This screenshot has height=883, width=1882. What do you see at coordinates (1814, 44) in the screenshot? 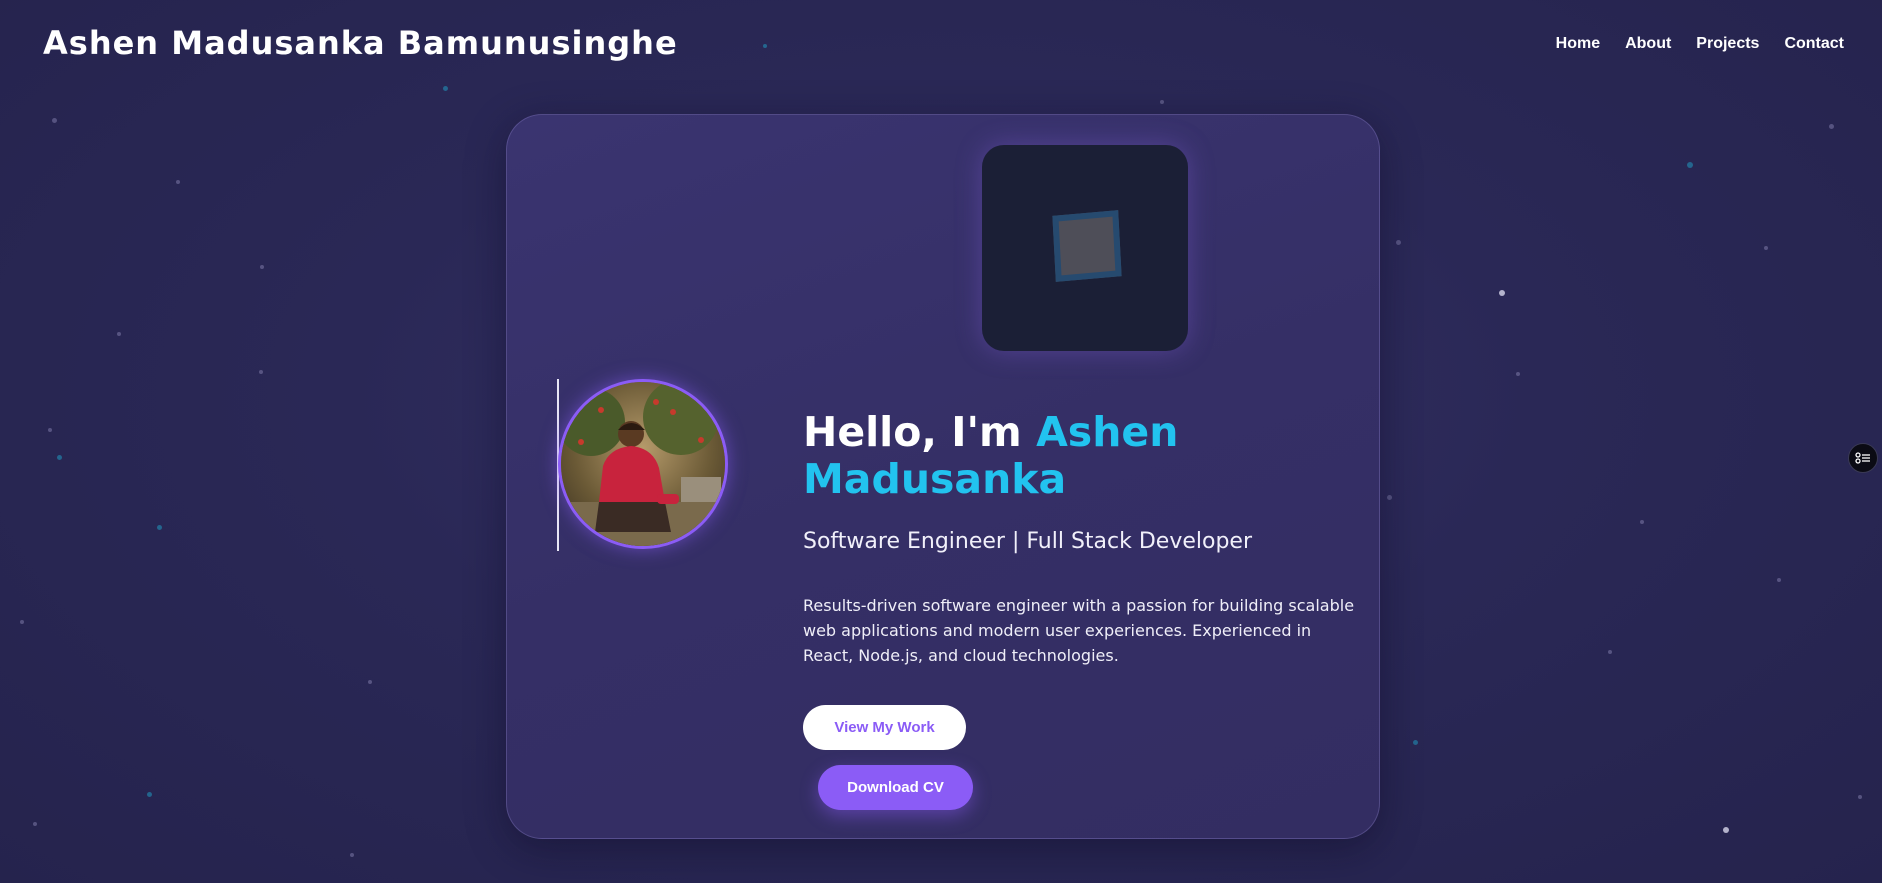
I see `nav-link-contact: Contact` at bounding box center [1814, 44].